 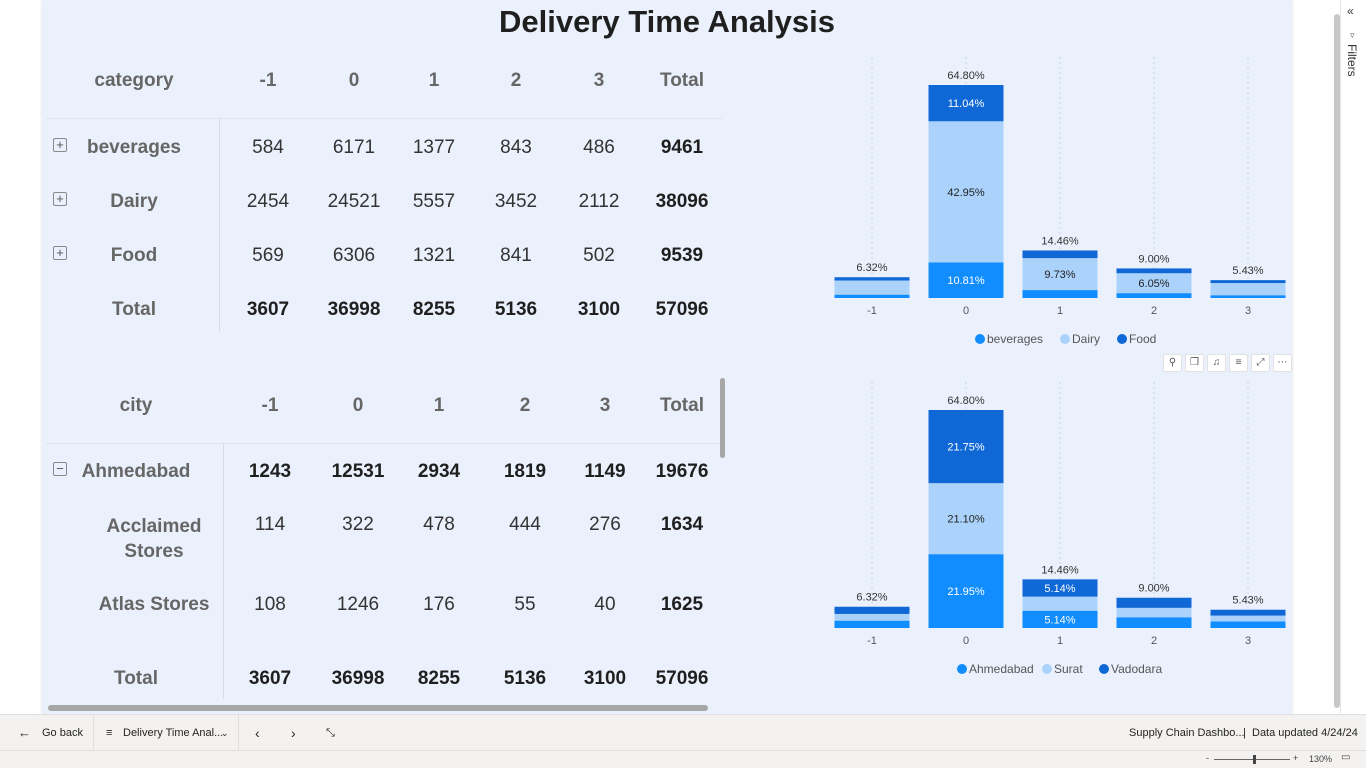 What do you see at coordinates (966, 281) in the screenshot?
I see `segment-data-label: 10.81%` at bounding box center [966, 281].